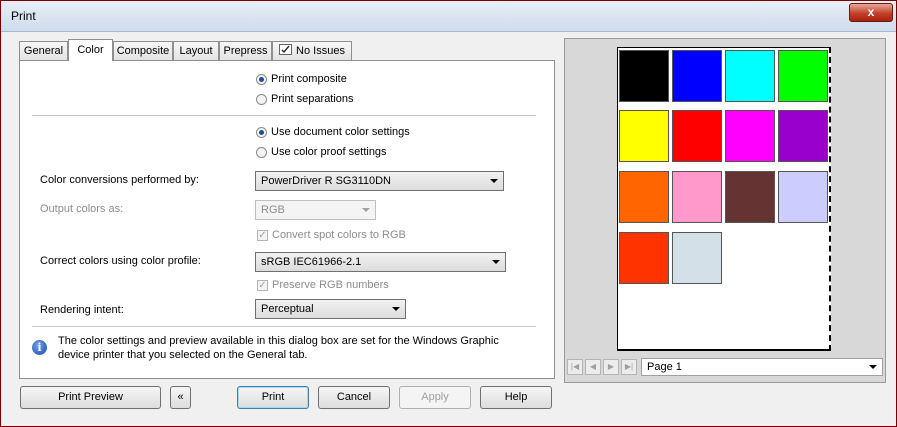  What do you see at coordinates (380, 262) in the screenshot?
I see `color-profile-select: sRGB IEC61966-2.1` at bounding box center [380, 262].